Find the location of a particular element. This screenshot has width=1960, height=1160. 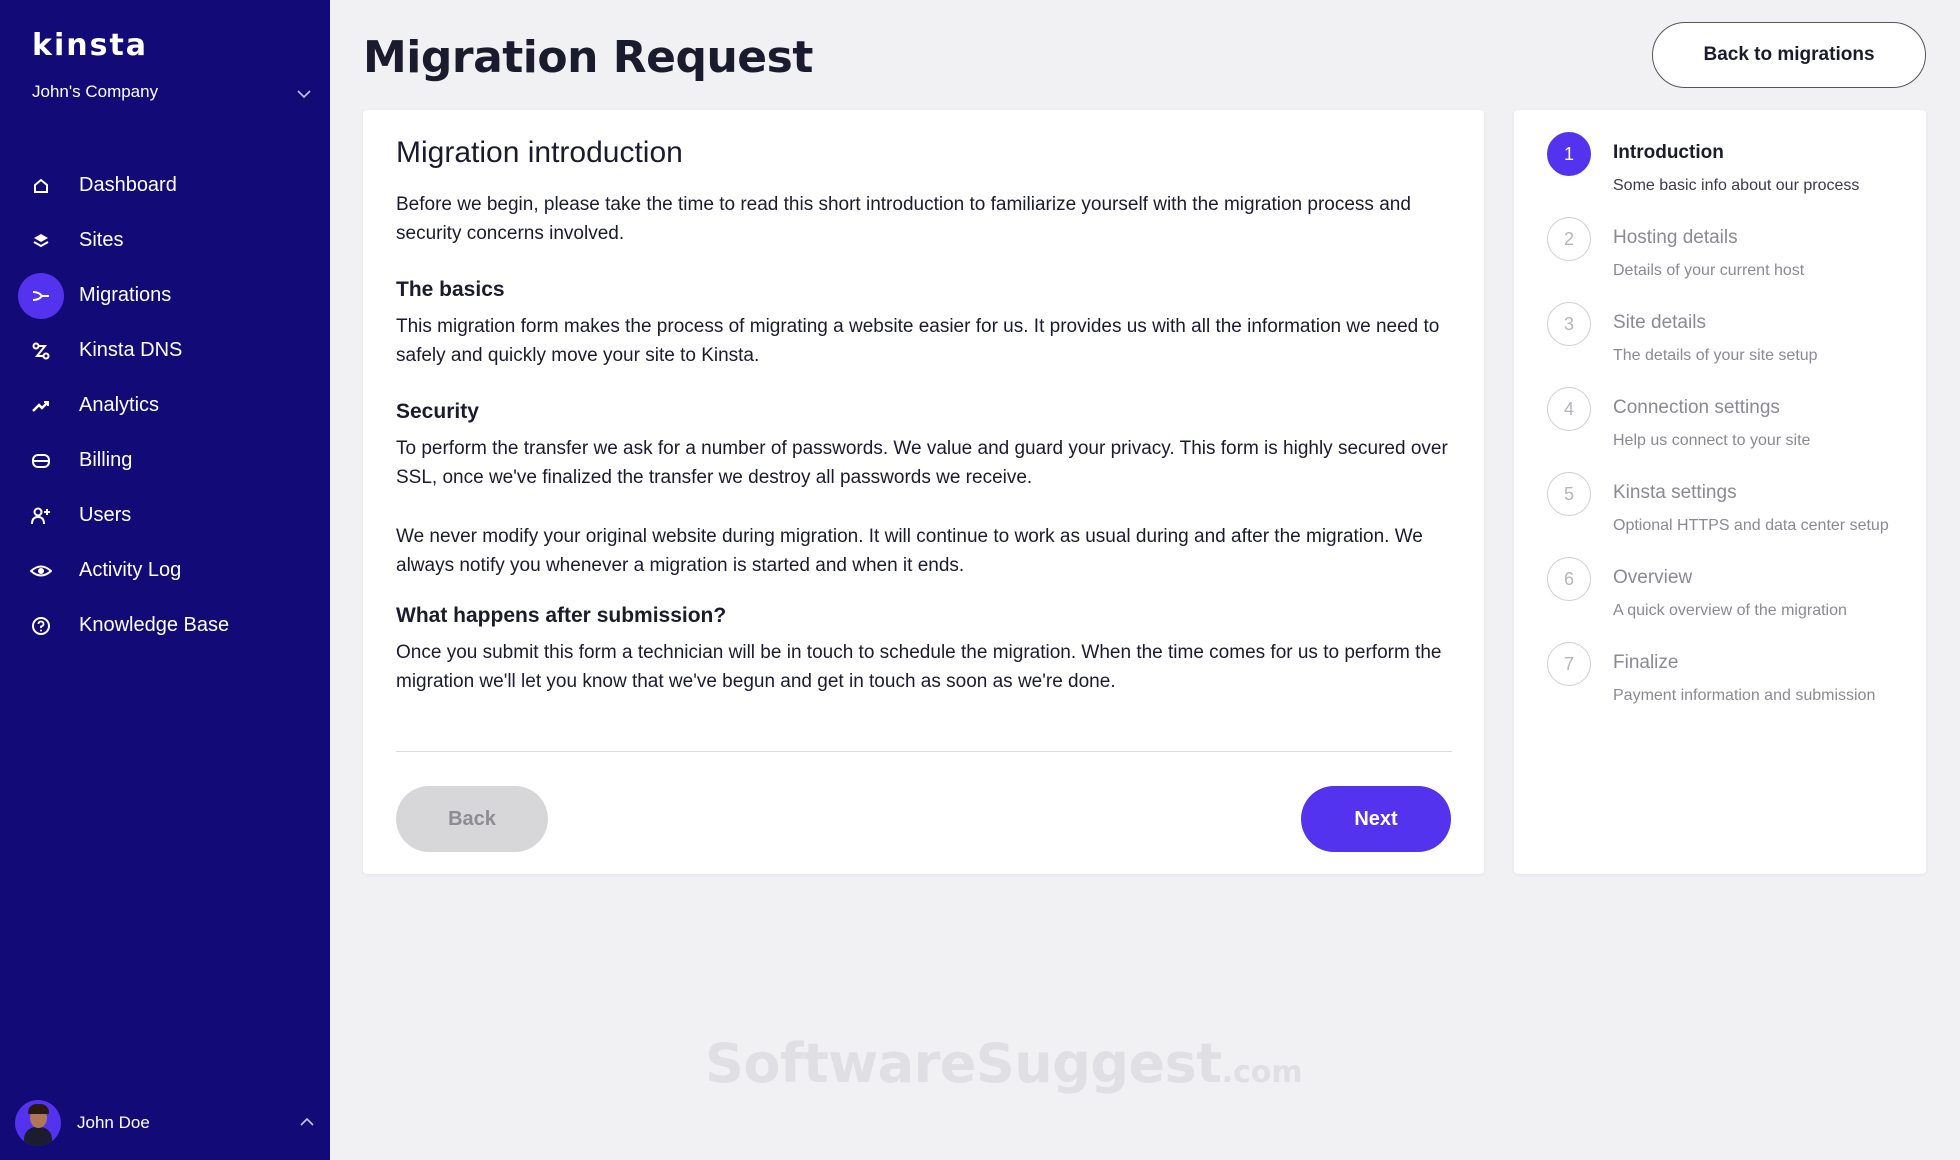

sidebar-item-label: Sites is located at coordinates (101, 240).